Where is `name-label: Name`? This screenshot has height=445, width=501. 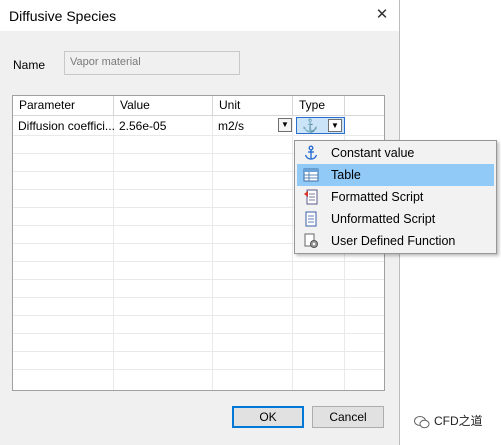 name-label: Name is located at coordinates (29, 65).